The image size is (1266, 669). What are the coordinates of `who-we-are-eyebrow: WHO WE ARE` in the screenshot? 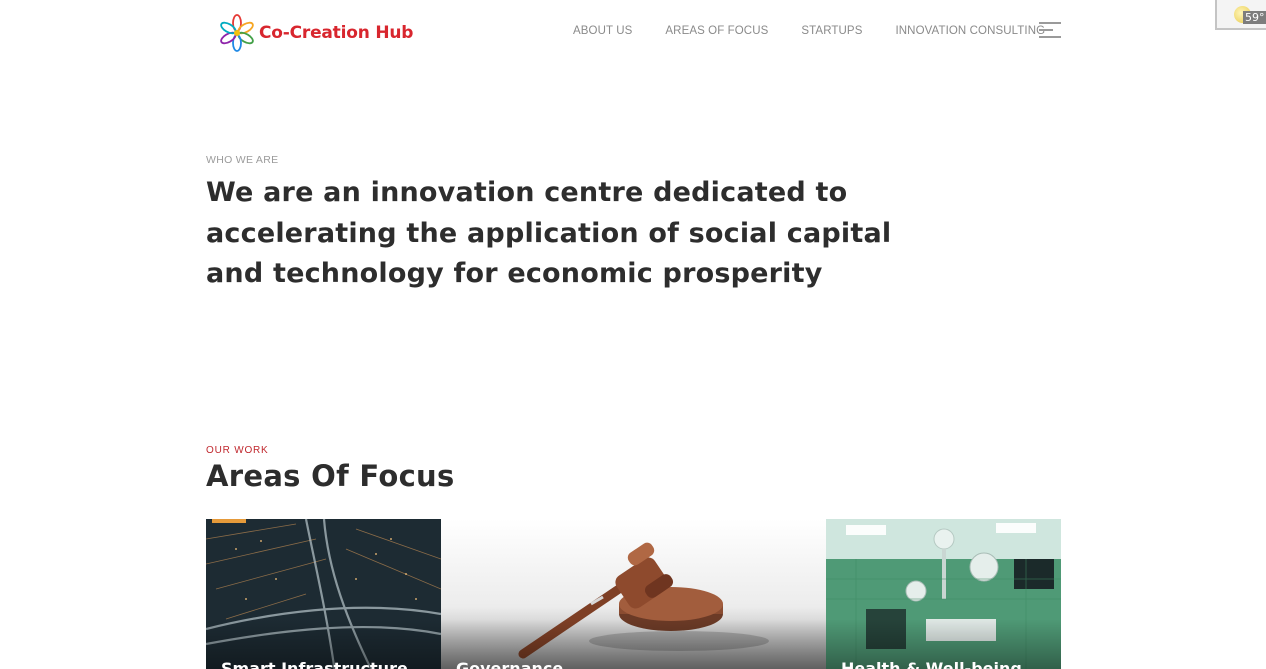 It's located at (242, 160).